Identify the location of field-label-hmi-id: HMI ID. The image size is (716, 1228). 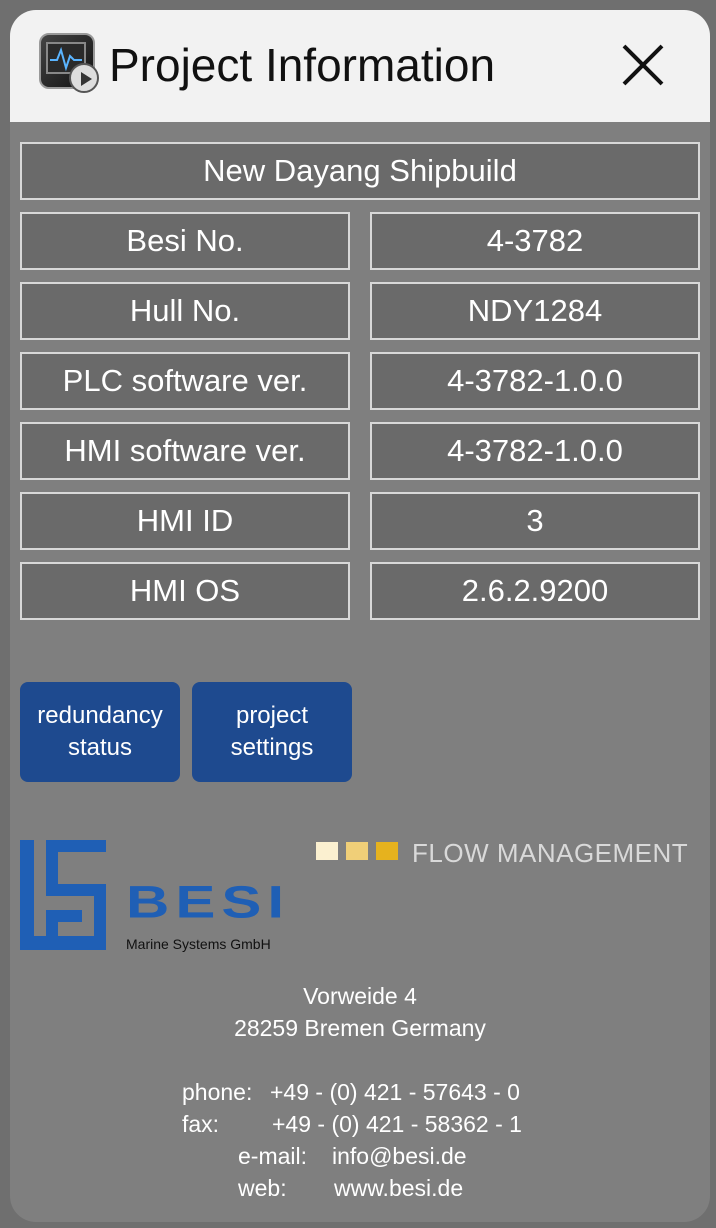
(185, 521).